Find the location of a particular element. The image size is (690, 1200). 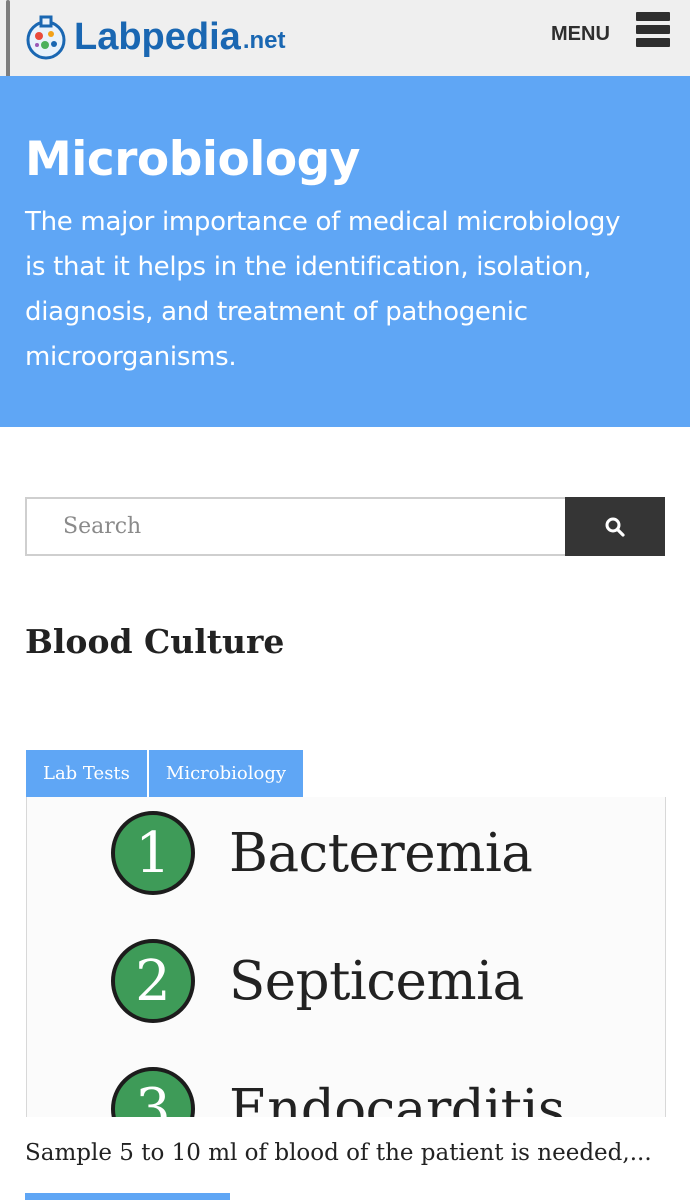

article-tags: Lab Tests Microbiology is located at coordinates (165, 773).